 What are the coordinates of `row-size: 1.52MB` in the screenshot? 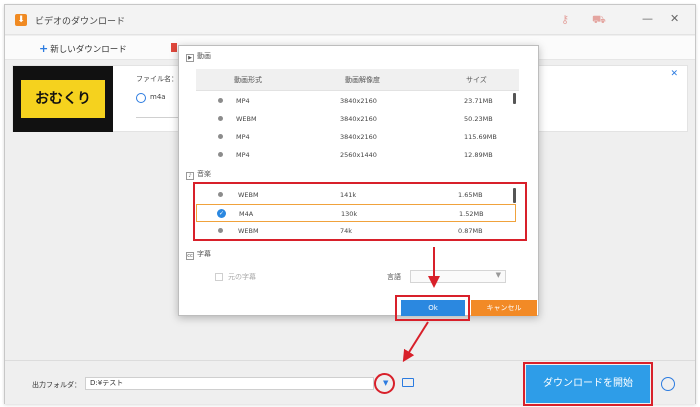 It's located at (471, 214).